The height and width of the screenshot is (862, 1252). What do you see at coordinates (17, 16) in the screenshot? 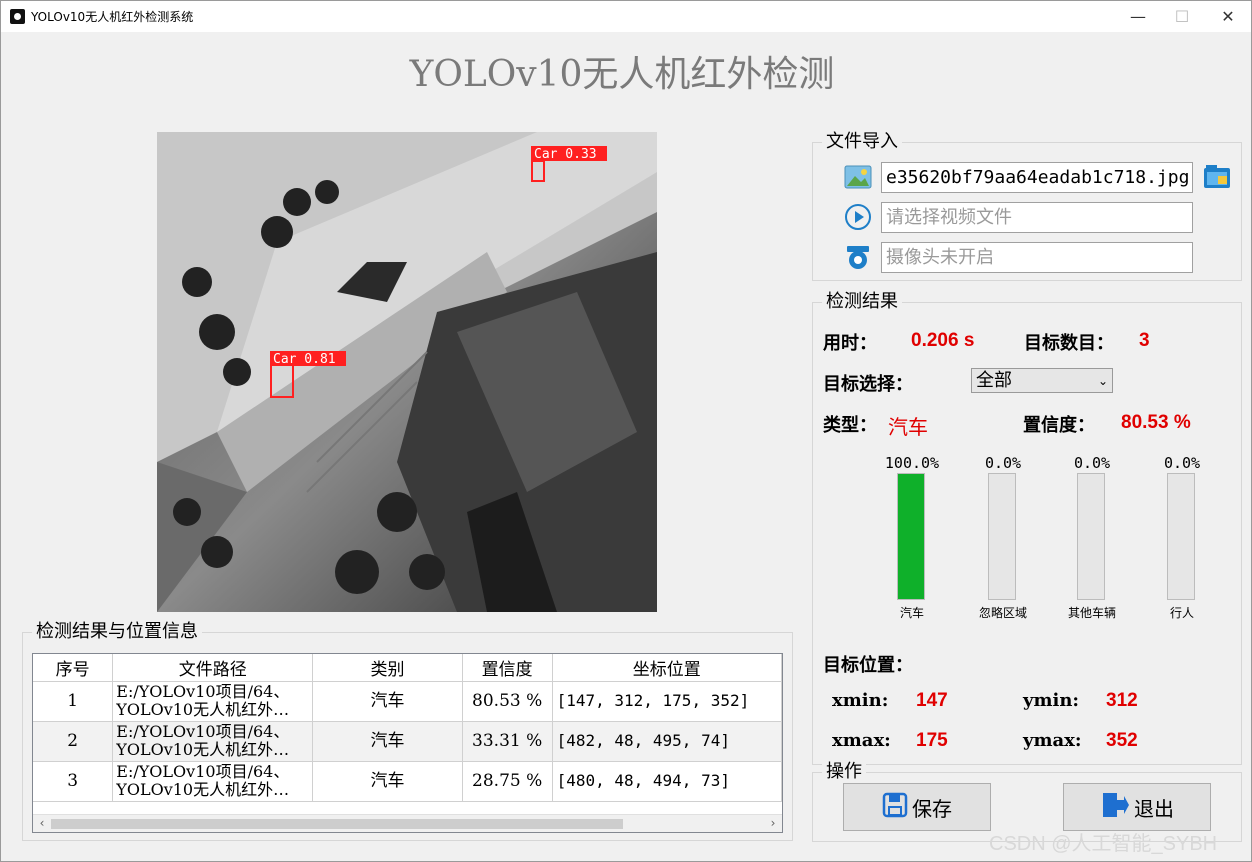
I see `app-icon` at bounding box center [17, 16].